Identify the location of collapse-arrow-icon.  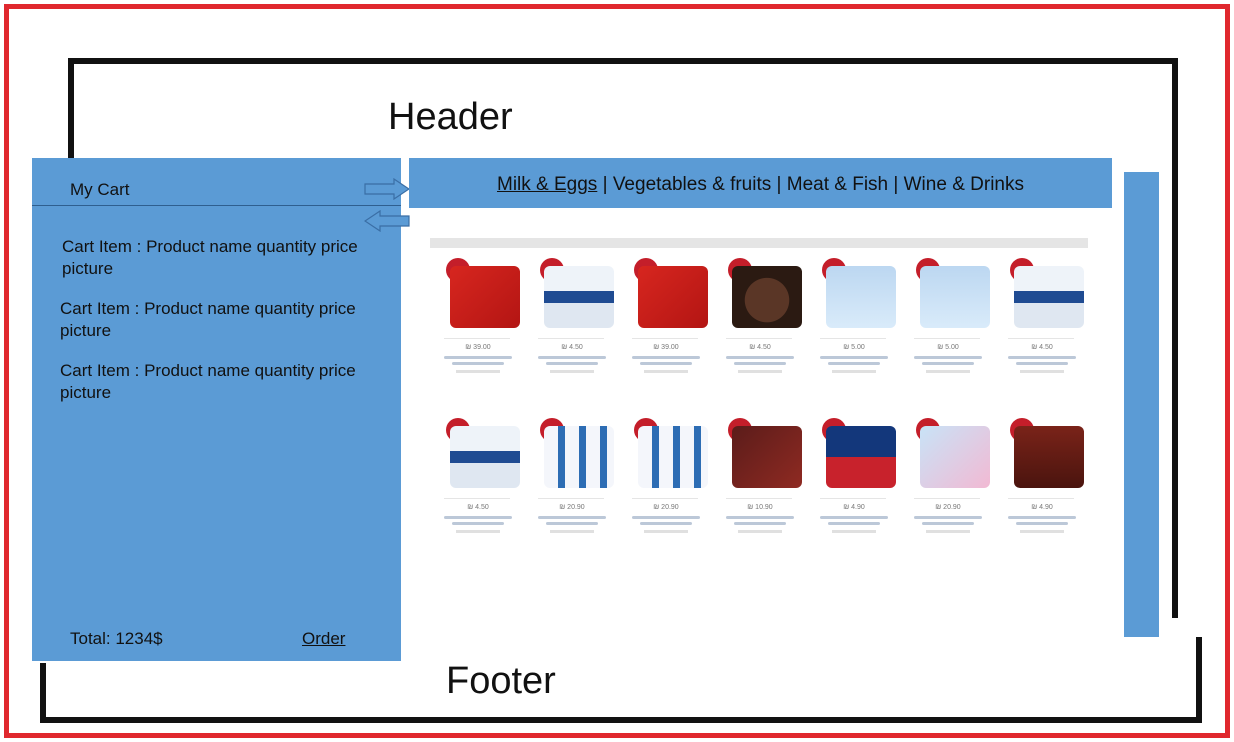
(387, 221).